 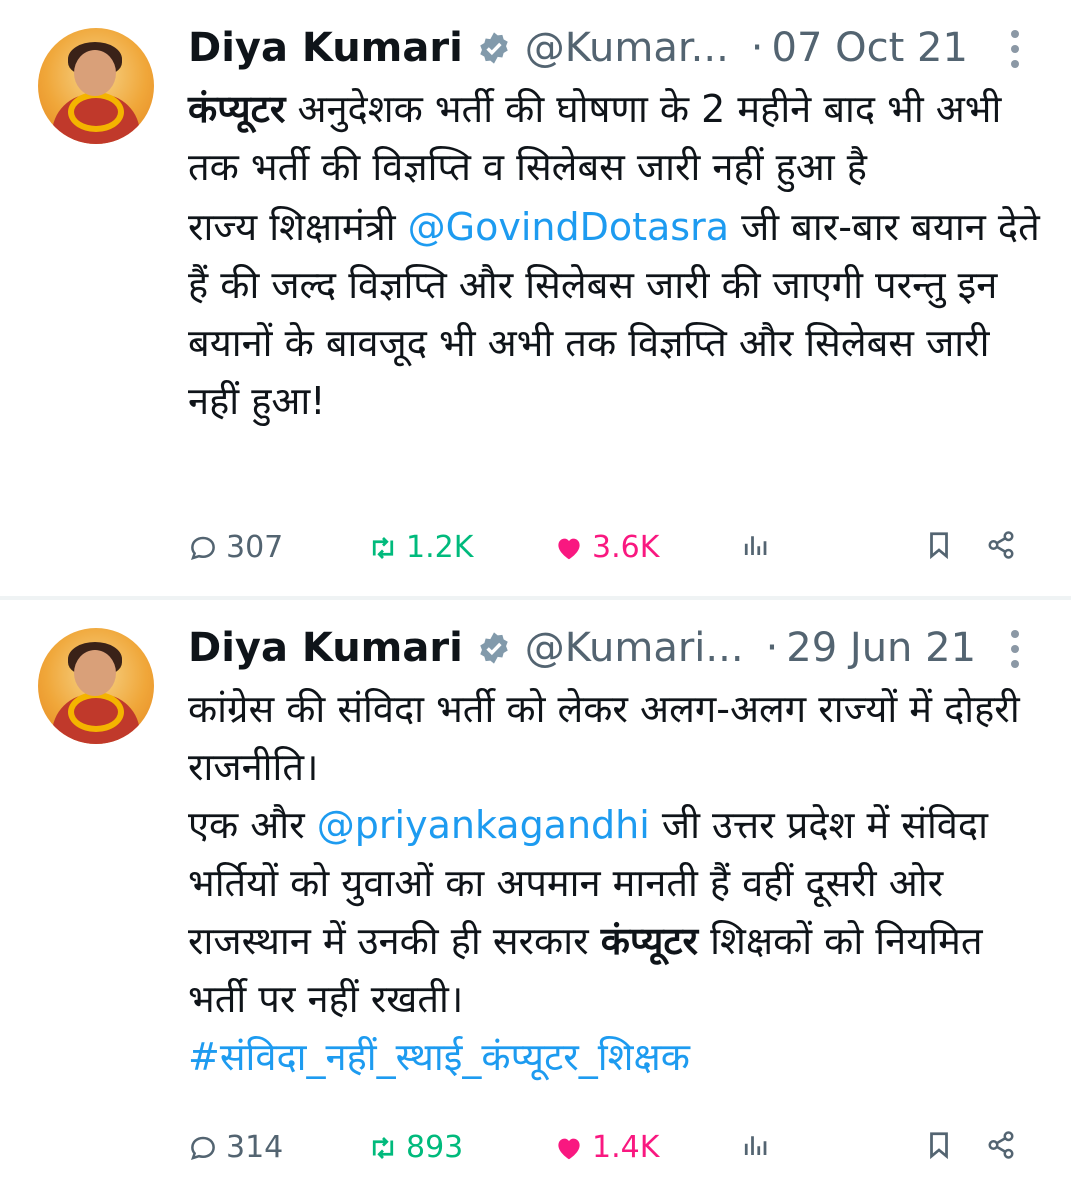 I want to click on reply-count: 307, so click(x=255, y=547).